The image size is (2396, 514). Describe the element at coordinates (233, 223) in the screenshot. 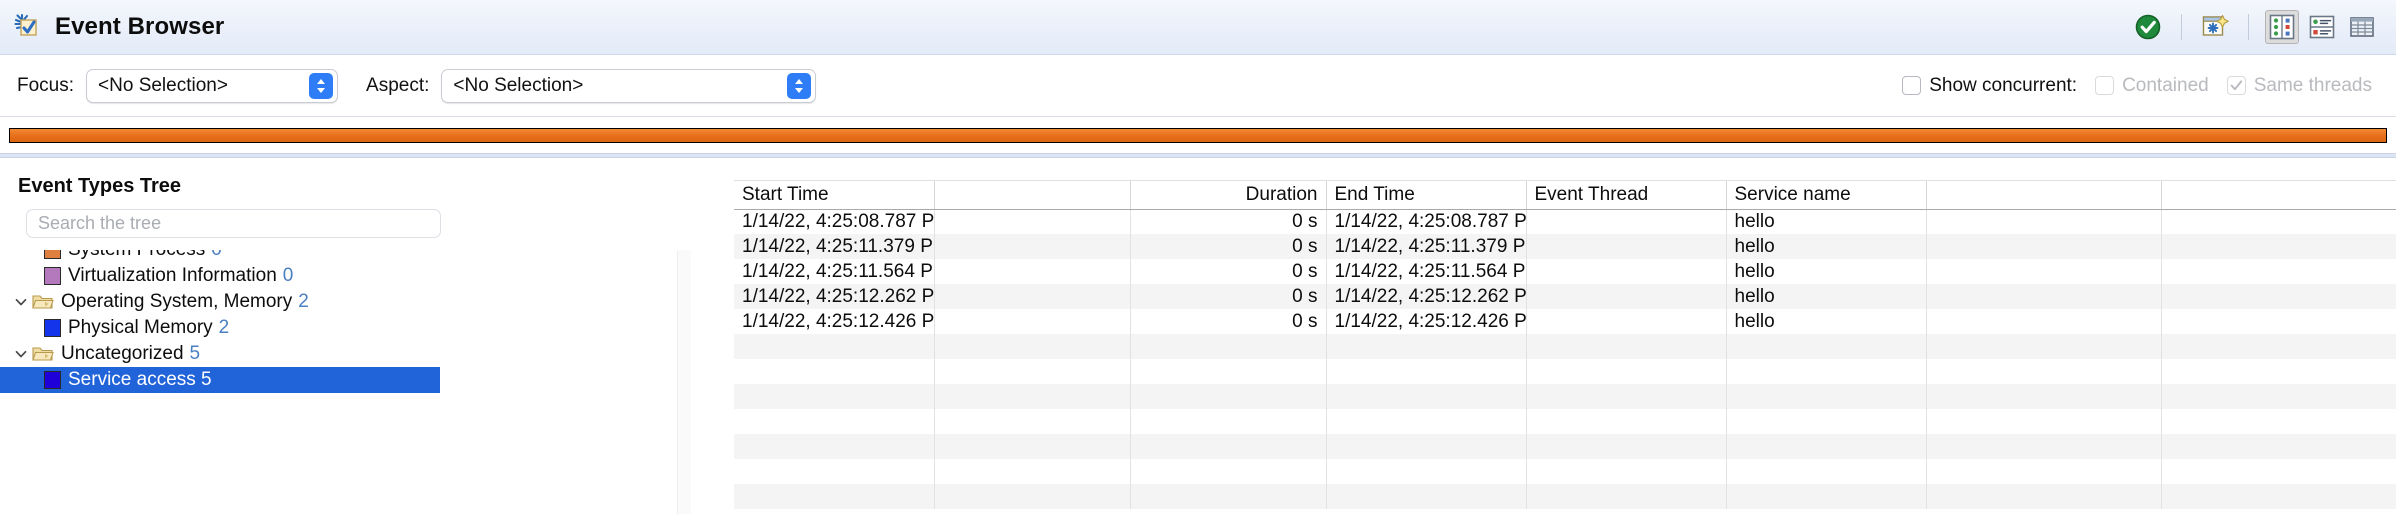

I see `tree-search-field: Search the tree` at that location.